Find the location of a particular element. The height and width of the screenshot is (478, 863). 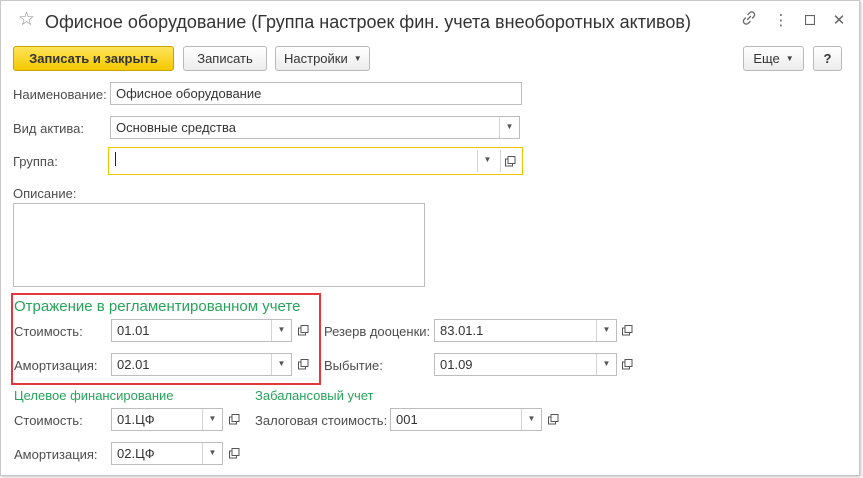

help-button: ? is located at coordinates (827, 58).